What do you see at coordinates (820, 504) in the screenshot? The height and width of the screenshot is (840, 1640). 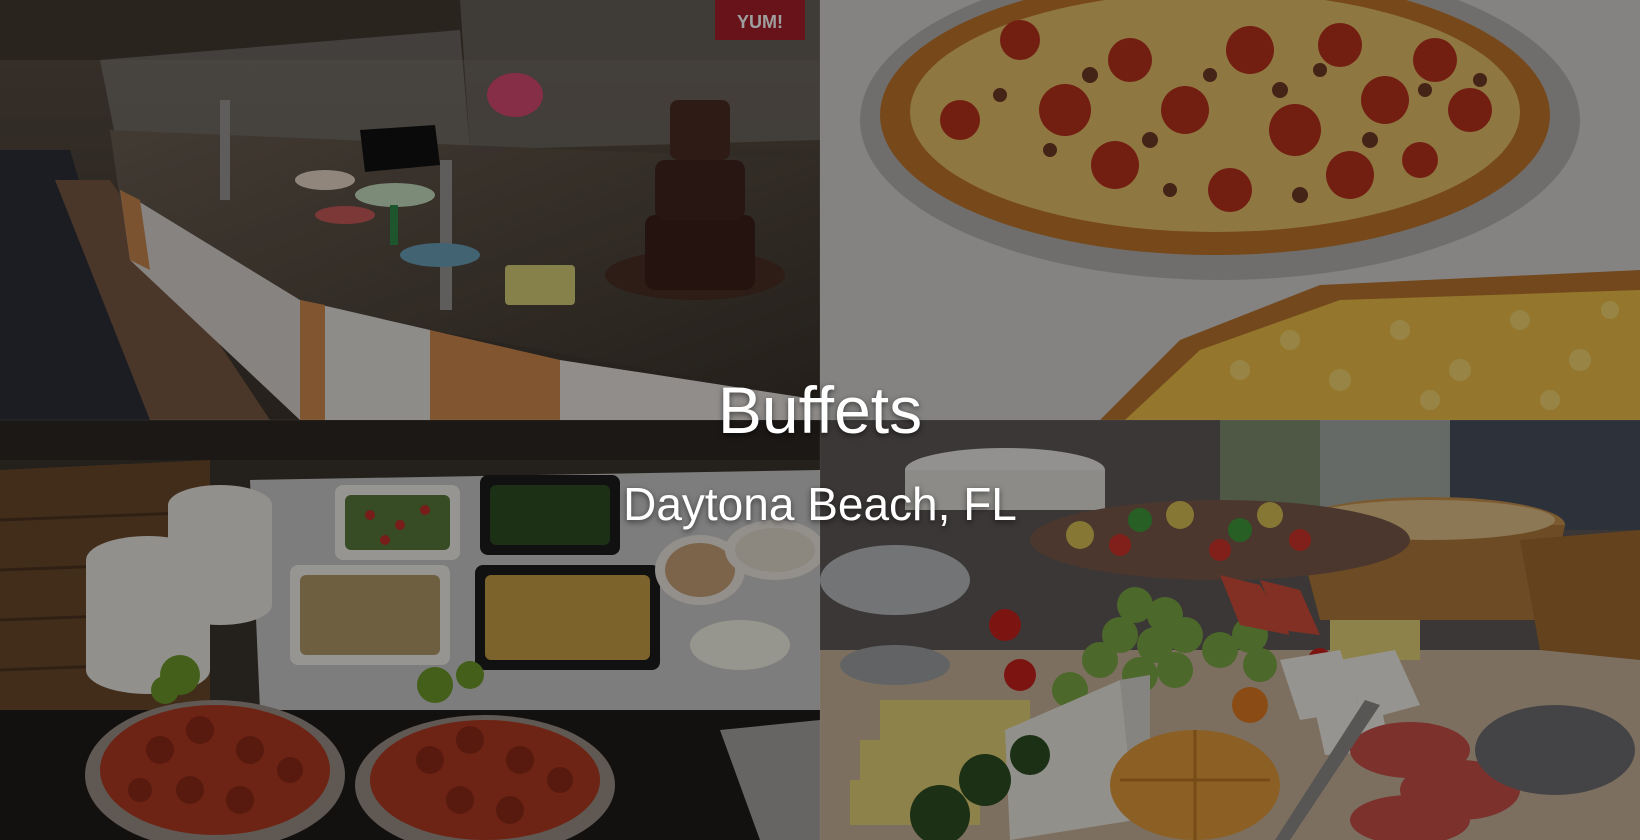 I see `location-subtitle: Daytona Beach, FL` at bounding box center [820, 504].